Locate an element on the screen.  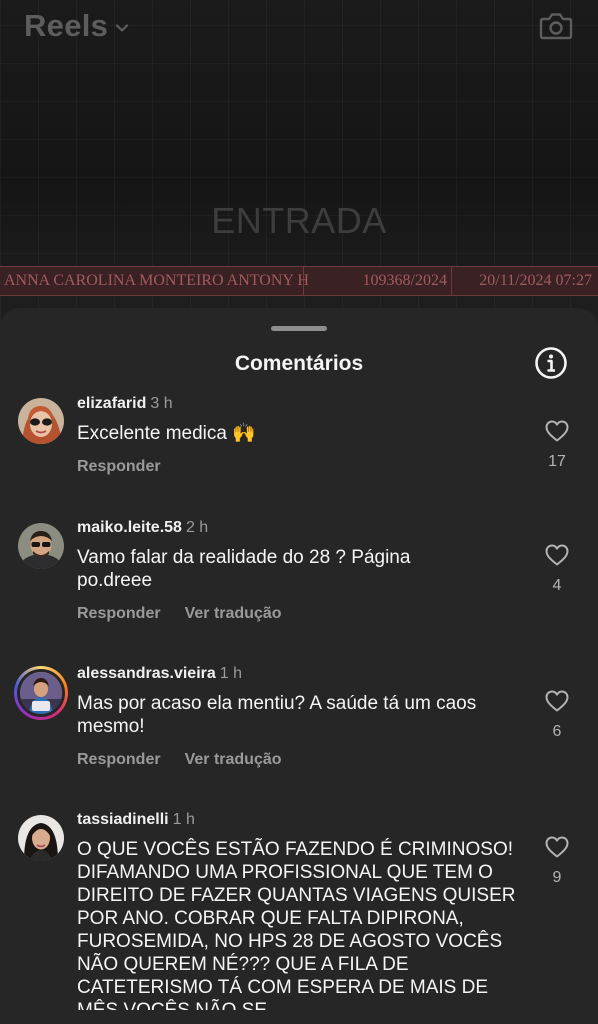
reels-title-button: Reels is located at coordinates (77, 26).